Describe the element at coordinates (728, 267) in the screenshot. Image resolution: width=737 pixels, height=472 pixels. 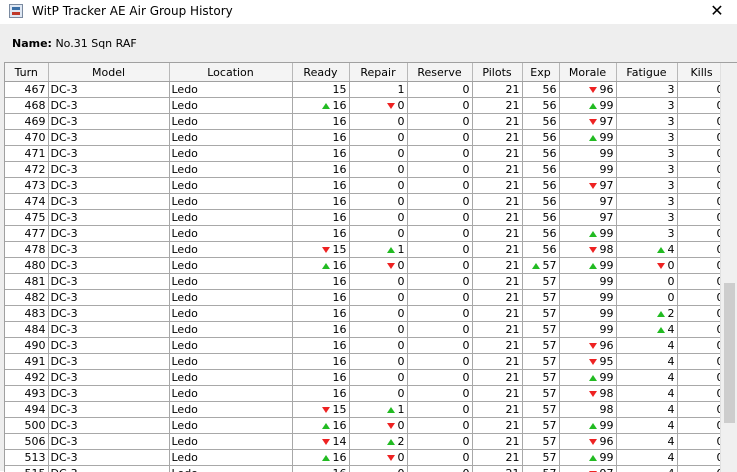
I see `vertical-scrollbar` at that location.